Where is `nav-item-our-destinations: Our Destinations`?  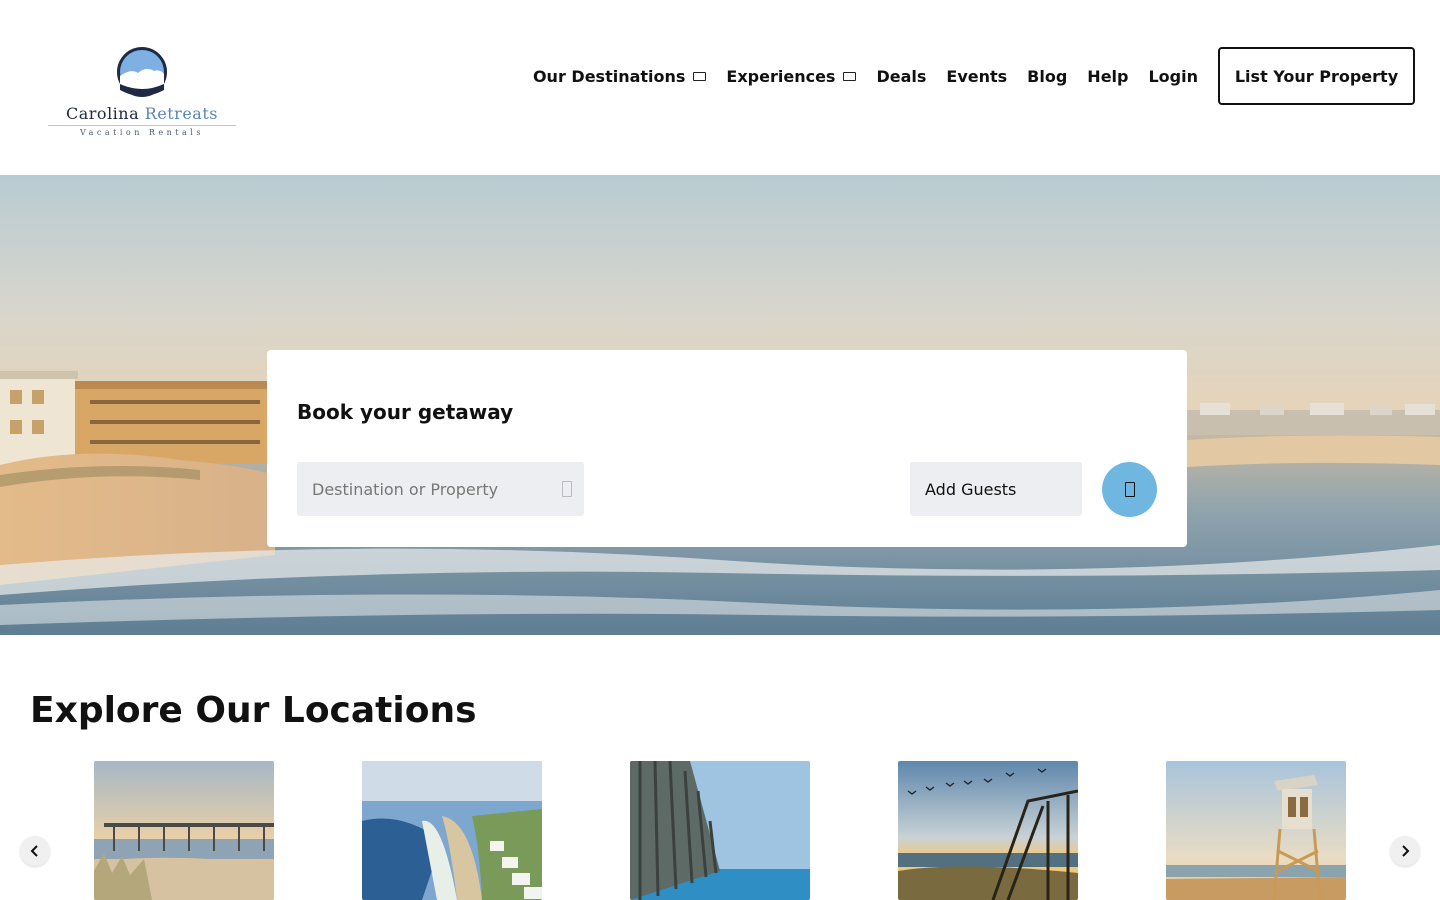 nav-item-our-destinations: Our Destinations is located at coordinates (619, 76).